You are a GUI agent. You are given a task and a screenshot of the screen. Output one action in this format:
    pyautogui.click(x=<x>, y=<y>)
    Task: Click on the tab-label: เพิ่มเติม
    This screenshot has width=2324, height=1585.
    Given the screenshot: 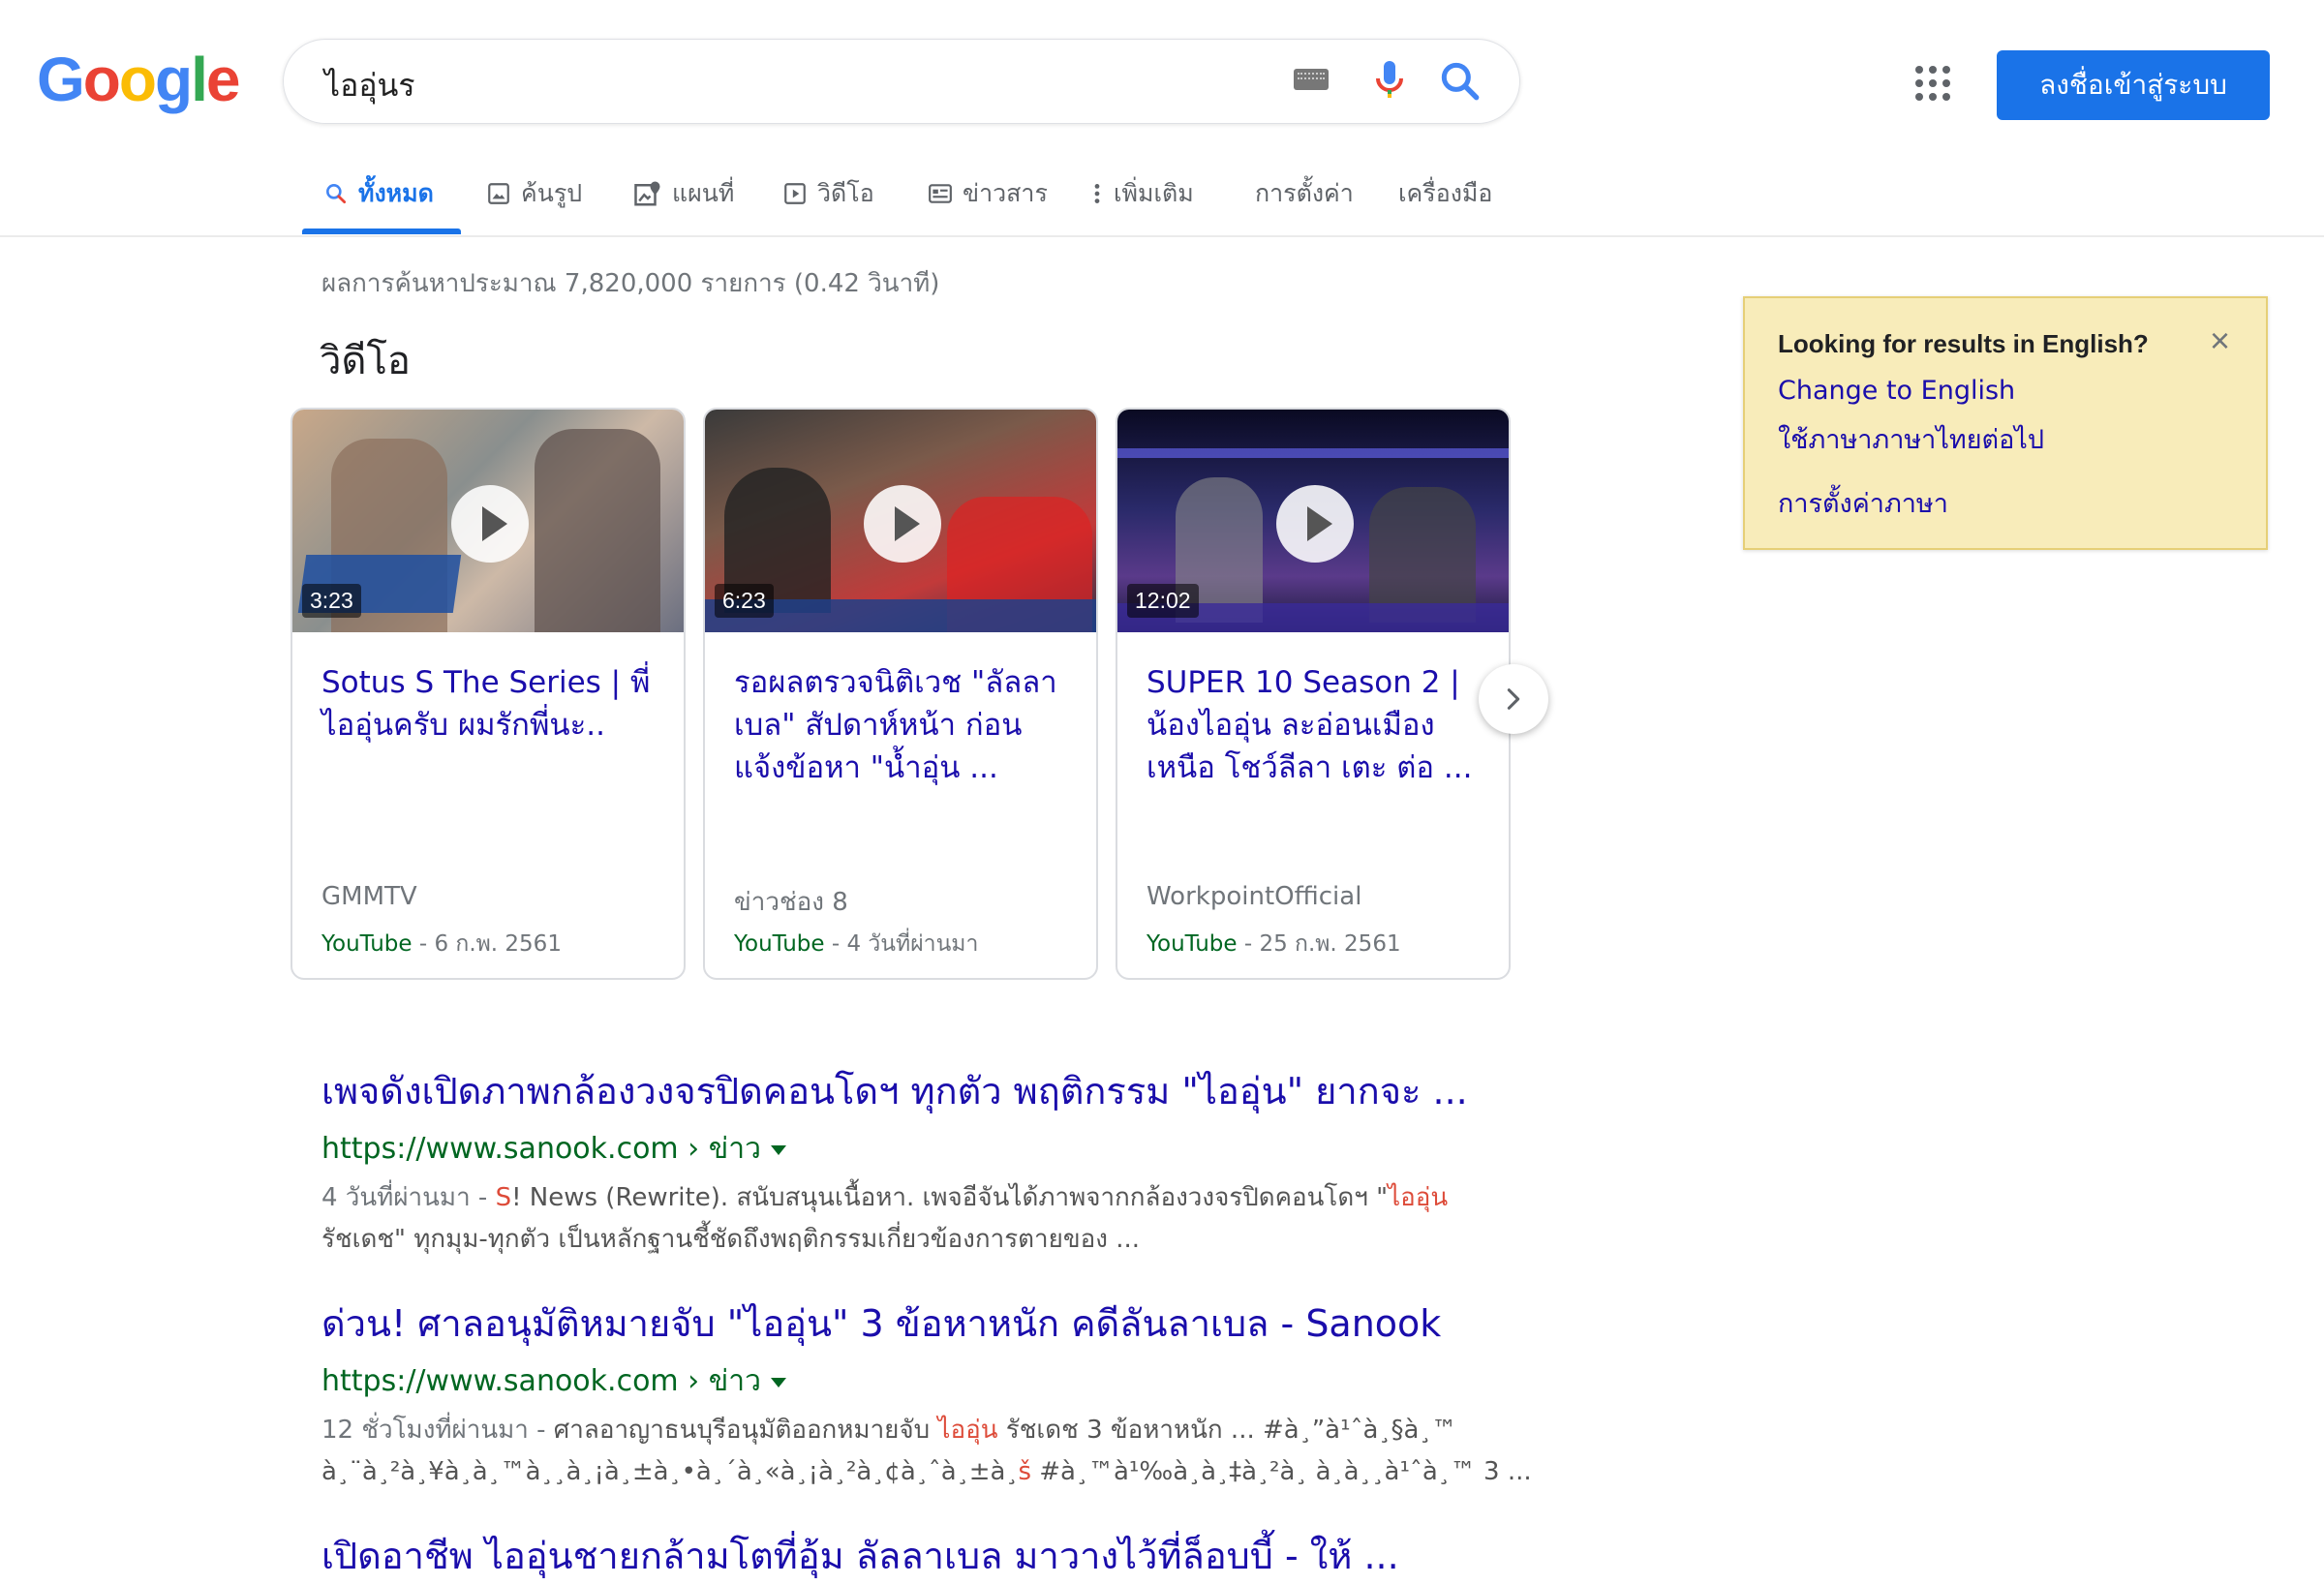 What is the action you would take?
    pyautogui.click(x=1154, y=193)
    